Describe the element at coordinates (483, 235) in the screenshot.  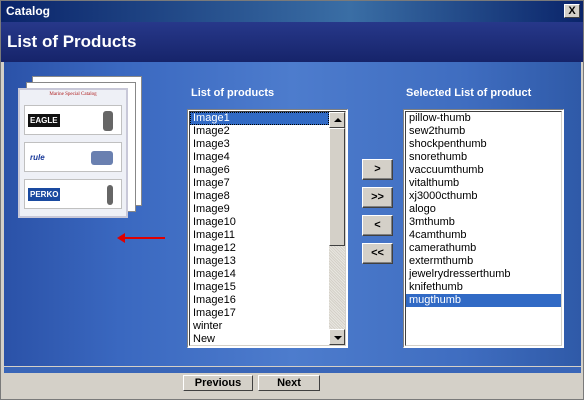
I see `list-item: 4camthumb` at that location.